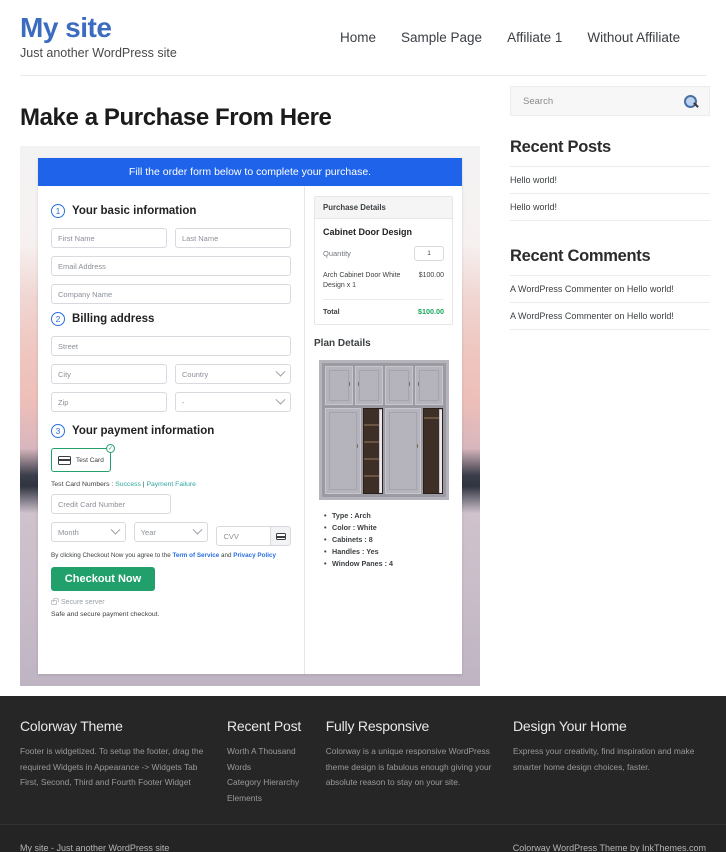 The image size is (726, 852). I want to click on recent-posts-list: Hello world! Hello world!, so click(610, 193).